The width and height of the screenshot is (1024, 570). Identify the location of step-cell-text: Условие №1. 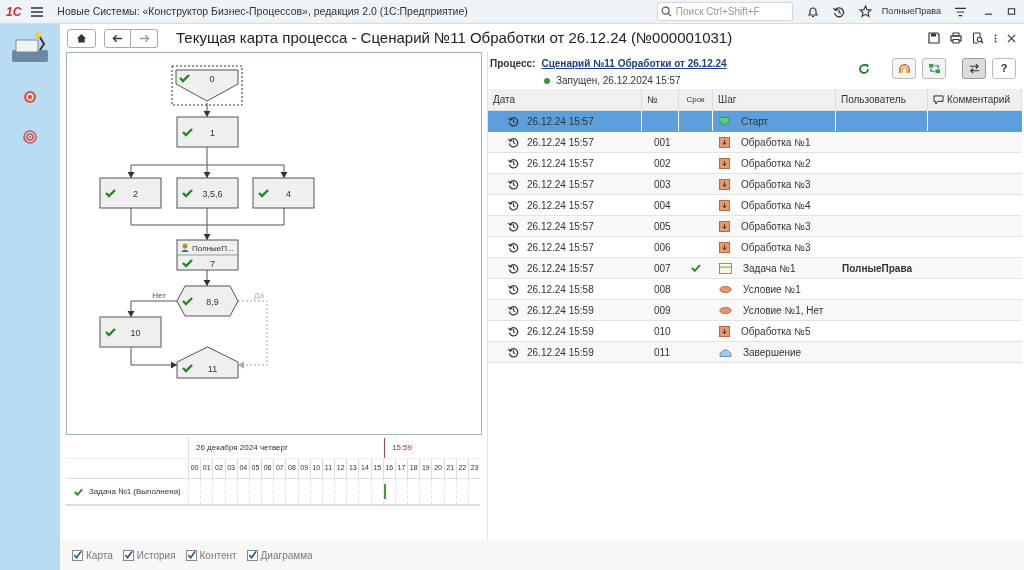
(772, 289).